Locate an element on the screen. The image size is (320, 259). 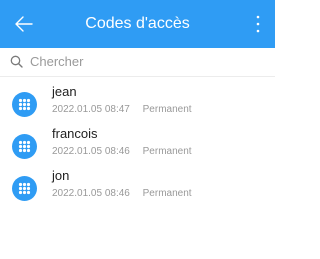
list-item: jon 2022.01.05 08:46 Permanent is located at coordinates (137, 186).